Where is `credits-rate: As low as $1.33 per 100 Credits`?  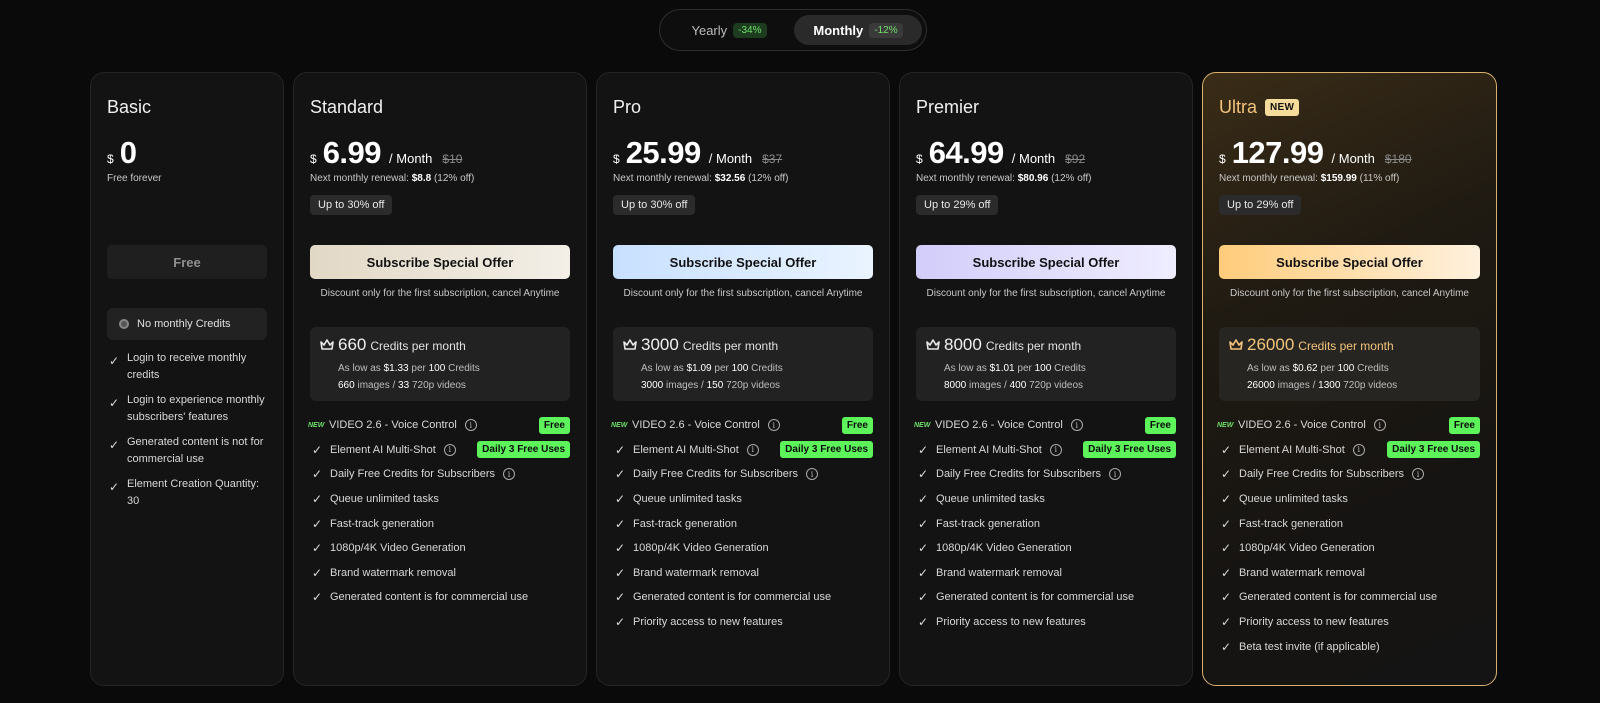
credits-rate: As low as $1.33 per 100 Credits is located at coordinates (409, 368).